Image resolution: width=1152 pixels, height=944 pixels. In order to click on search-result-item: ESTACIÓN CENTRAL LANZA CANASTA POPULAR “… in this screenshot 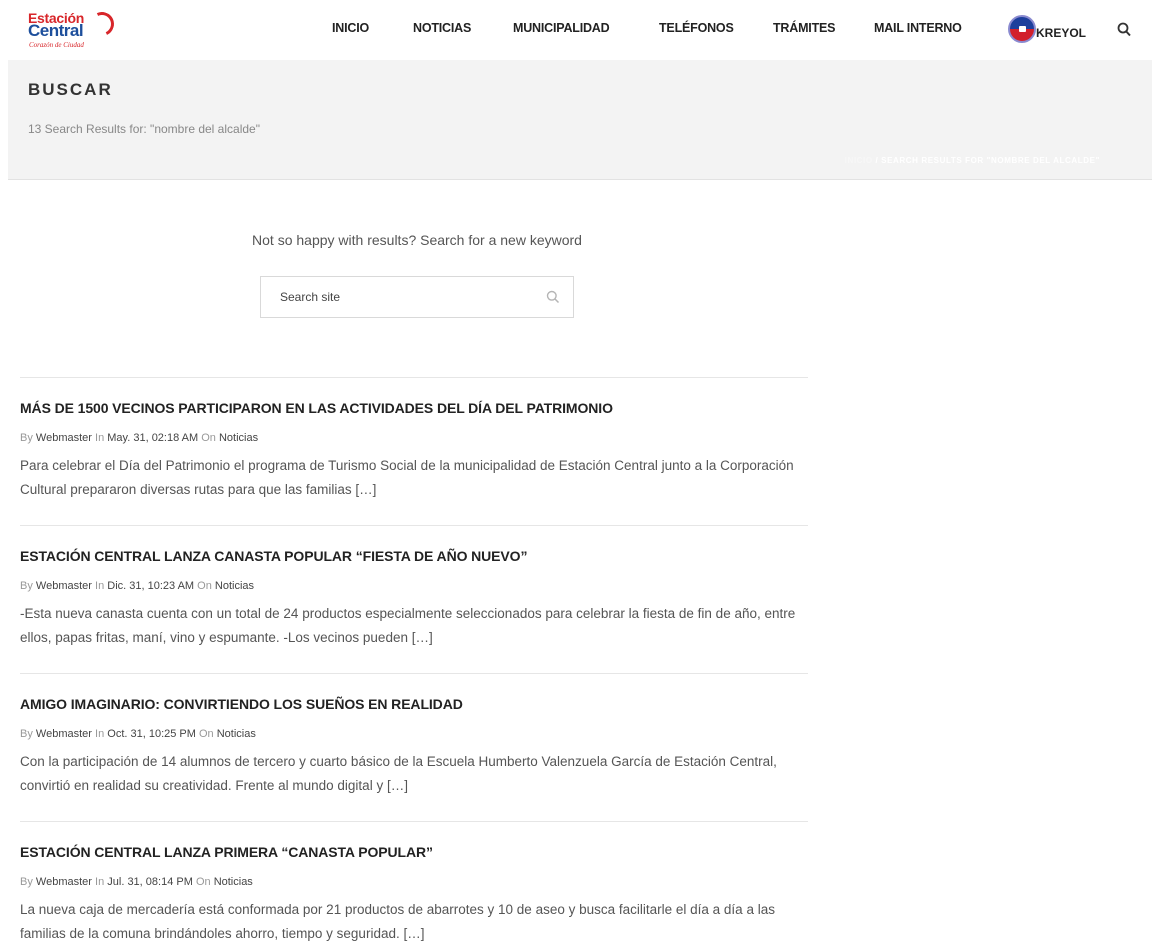, I will do `click(414, 599)`.